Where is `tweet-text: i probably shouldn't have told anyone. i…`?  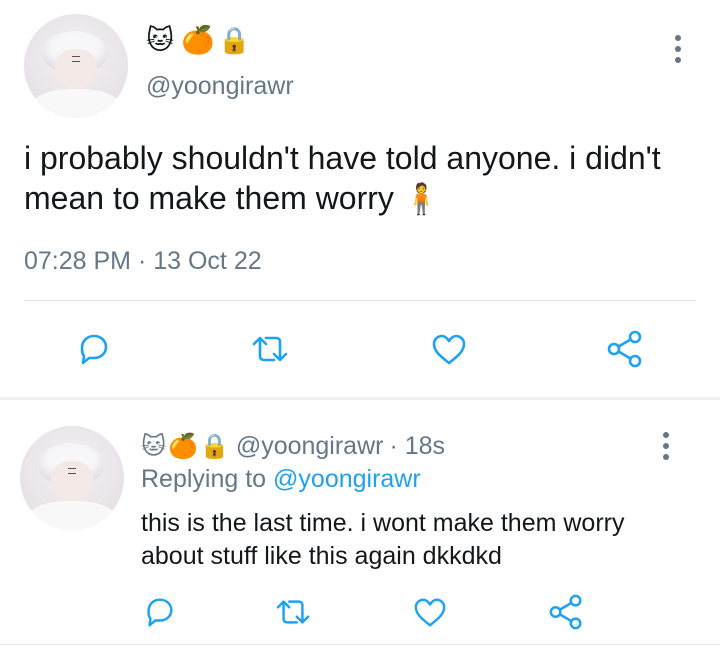
tweet-text: i probably shouldn't have told anyone. i… is located at coordinates (344, 179).